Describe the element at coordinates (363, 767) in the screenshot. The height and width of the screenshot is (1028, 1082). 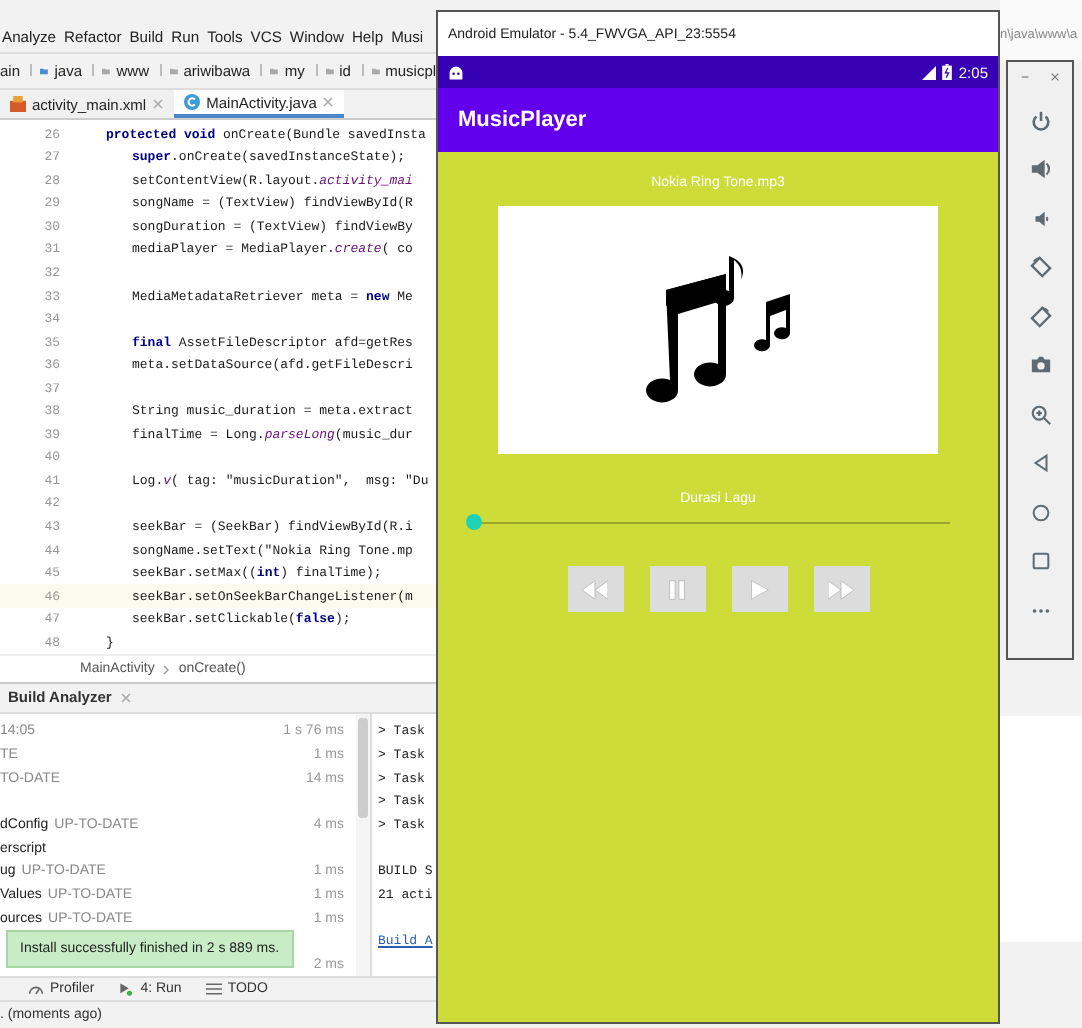
I see `scrollbar-thumb` at that location.